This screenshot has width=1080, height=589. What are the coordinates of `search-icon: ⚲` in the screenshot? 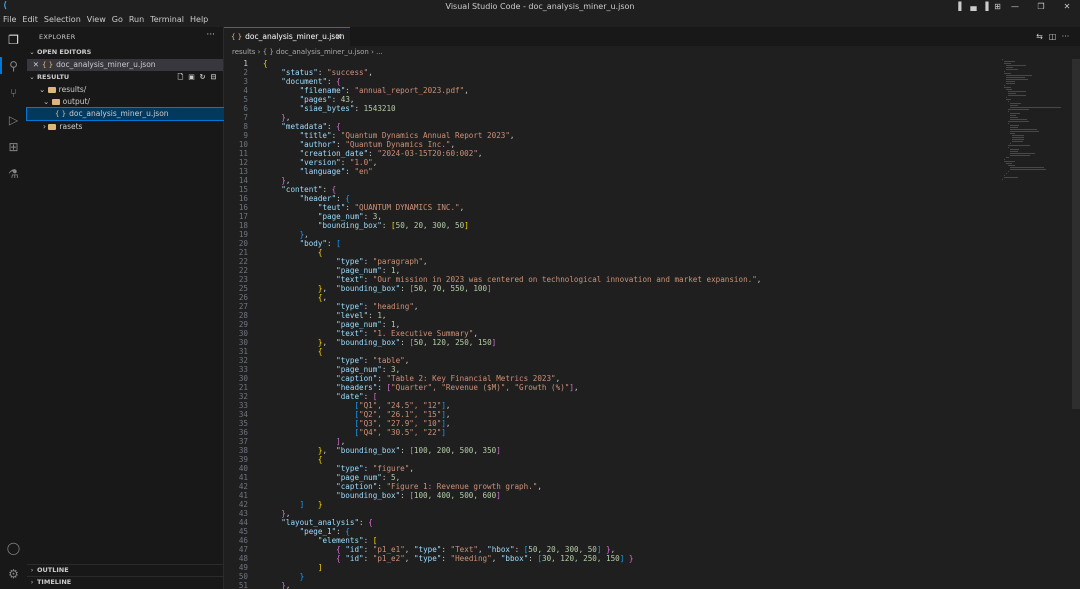 It's located at (13, 66).